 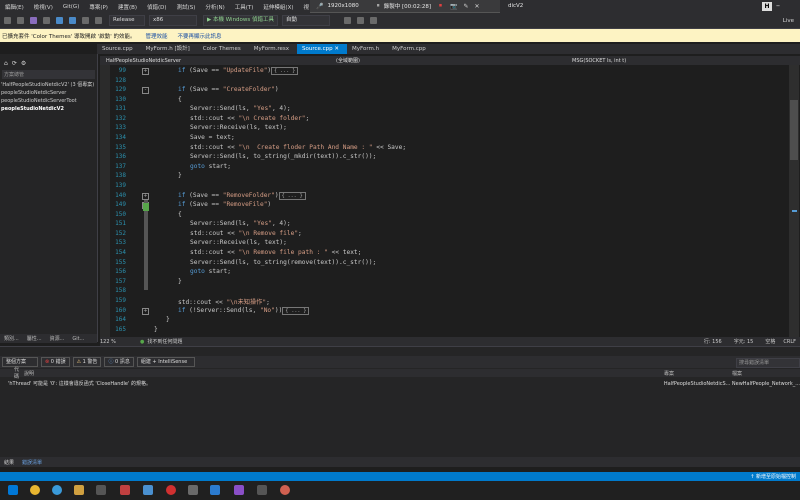 I want to click on source-control-button: ↑ 新增至原始檔控制, so click(x=773, y=476).